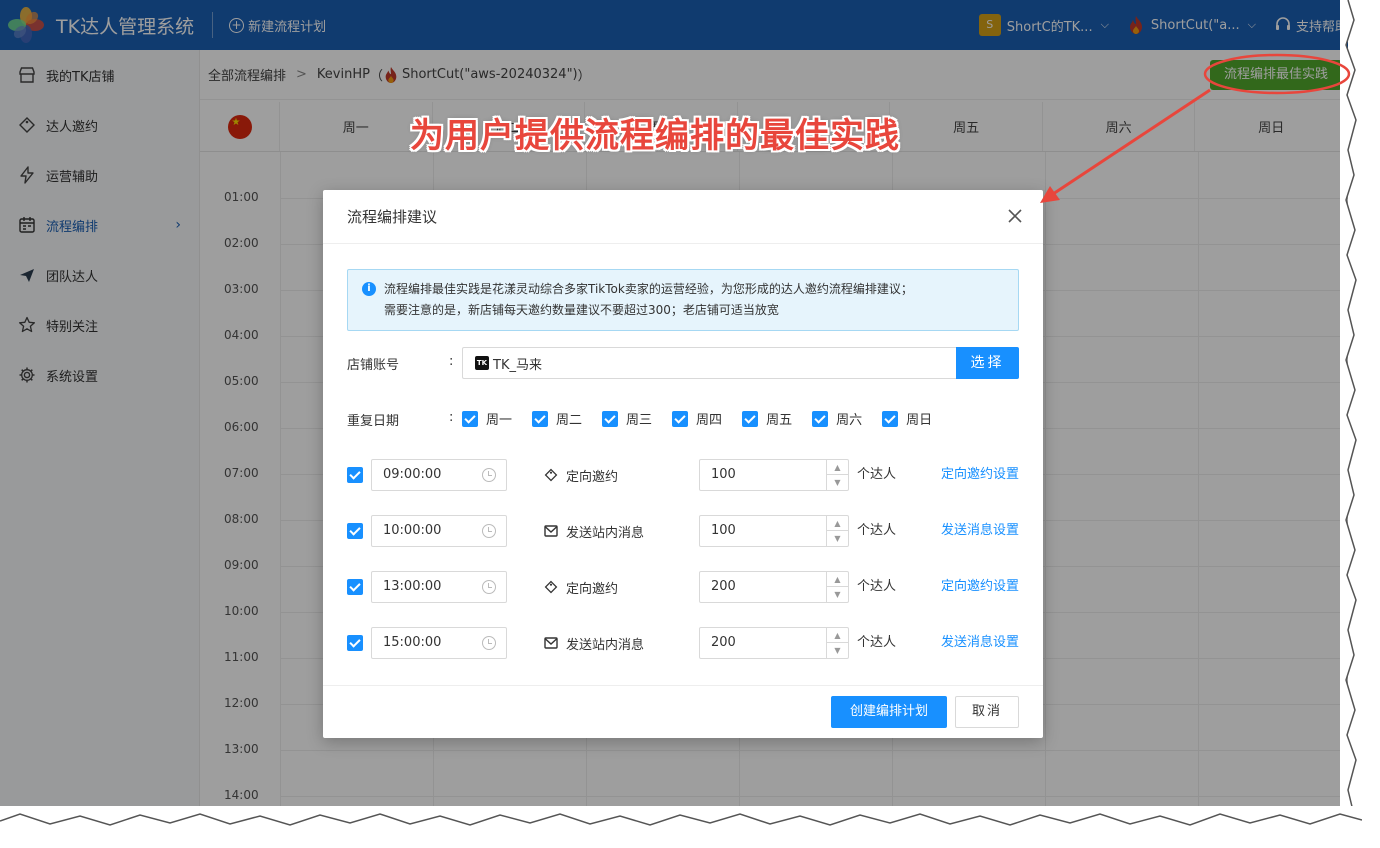 The width and height of the screenshot is (1380, 848). I want to click on torn-edge-right, so click(1348, 415).